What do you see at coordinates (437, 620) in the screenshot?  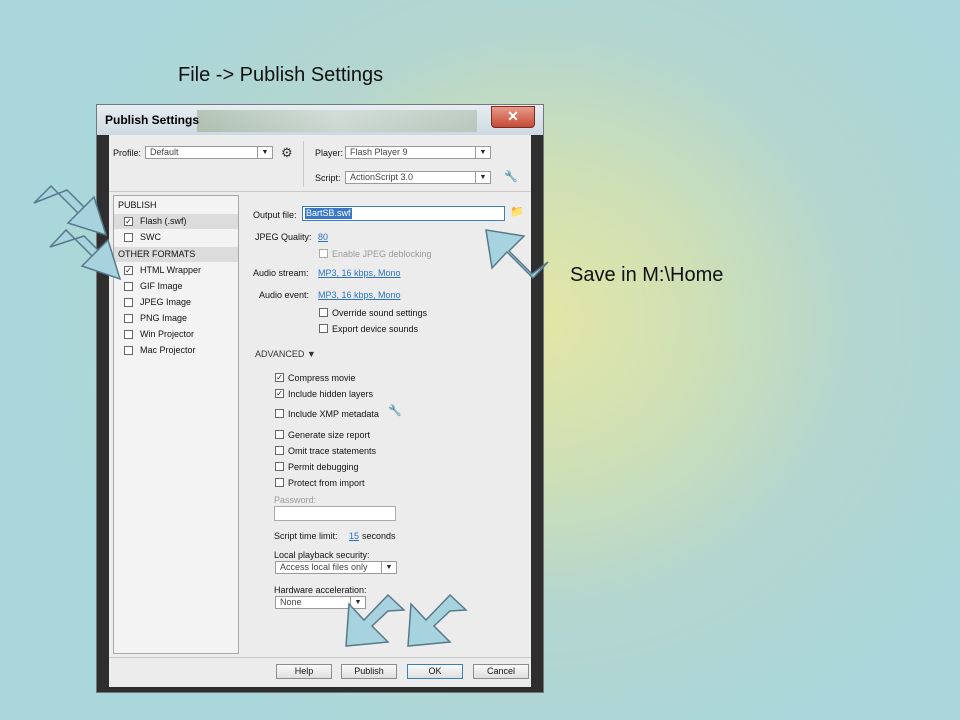 I see `arrow-to-ok` at bounding box center [437, 620].